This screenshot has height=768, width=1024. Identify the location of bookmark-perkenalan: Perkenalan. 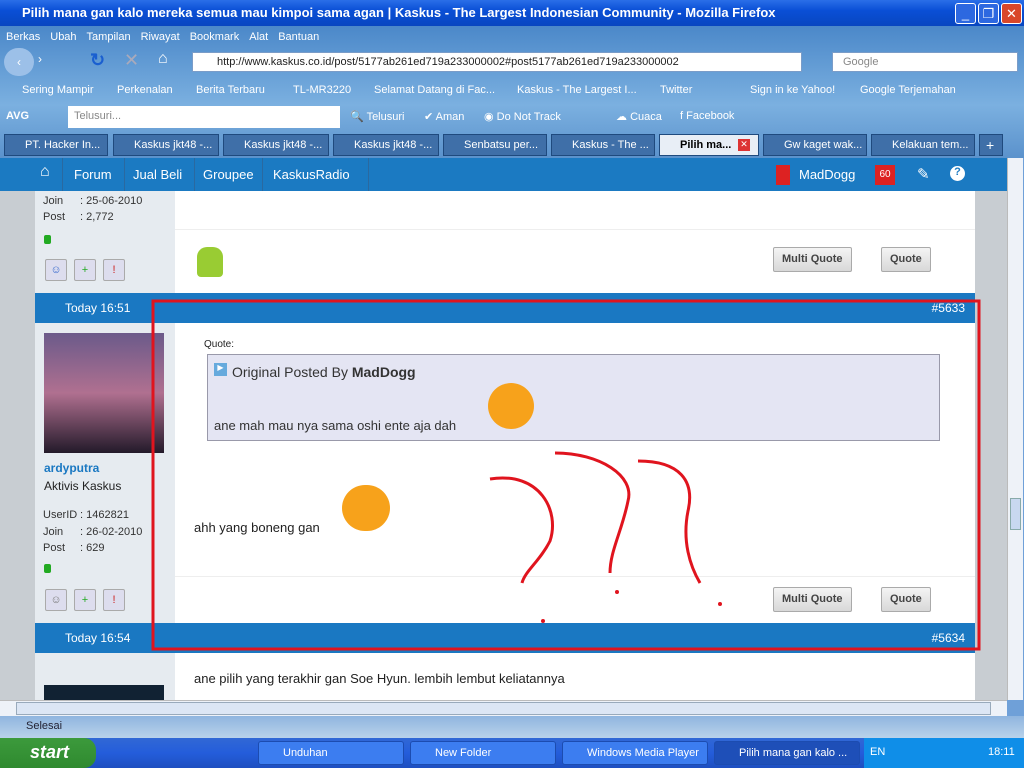
(145, 90).